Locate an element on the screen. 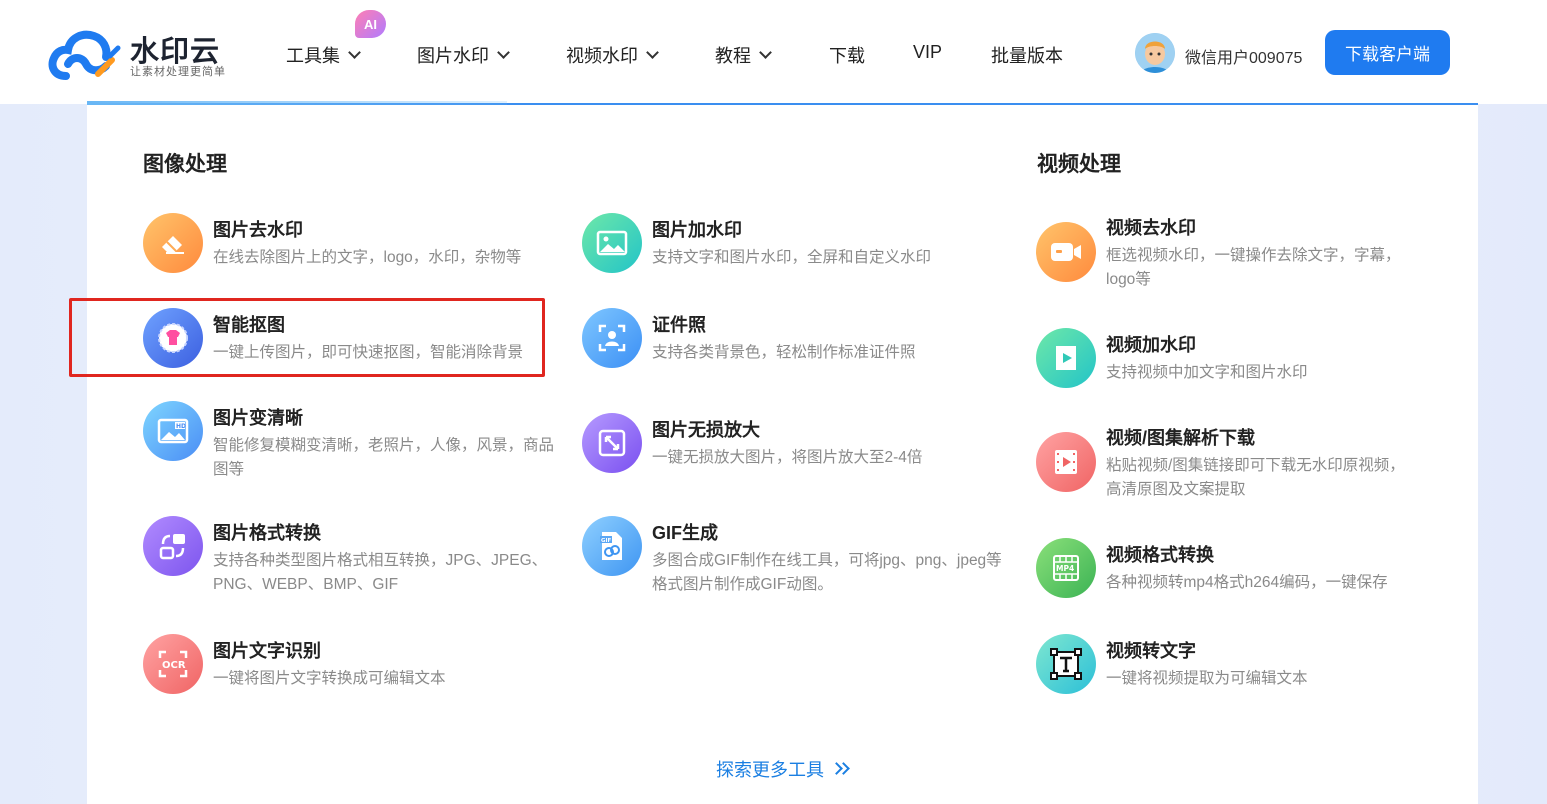 Image resolution: width=1547 pixels, height=804 pixels. tool-description: 框选视频水印，一键操作去除文字，字幕，logo等 is located at coordinates (1253, 267).